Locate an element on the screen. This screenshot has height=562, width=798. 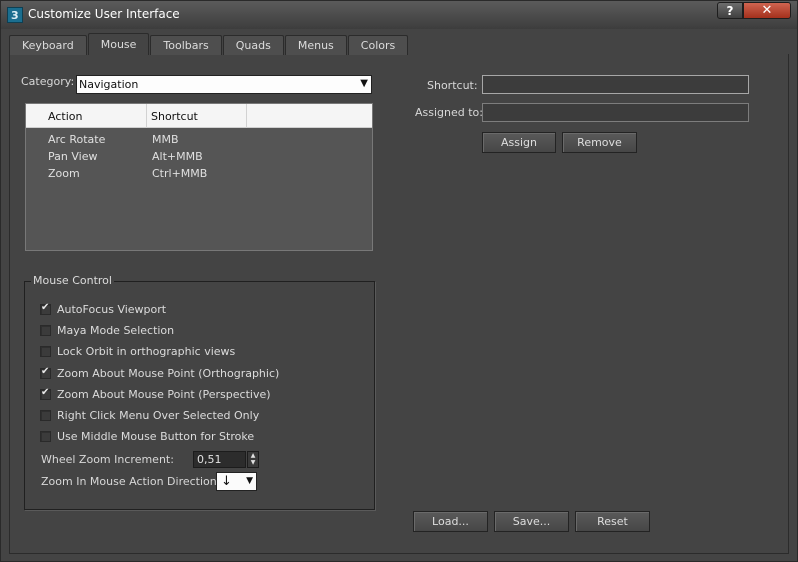
wheel-zoom-spinner: 0,51 ▲ ▼ is located at coordinates (226, 459).